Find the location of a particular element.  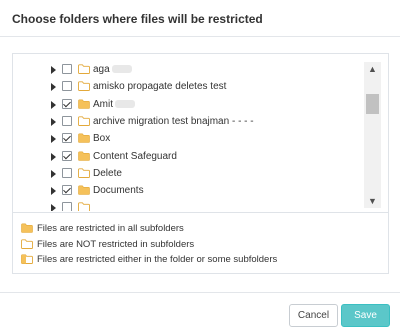

legend-text: Files are restricted in all subfolders is located at coordinates (110, 228).